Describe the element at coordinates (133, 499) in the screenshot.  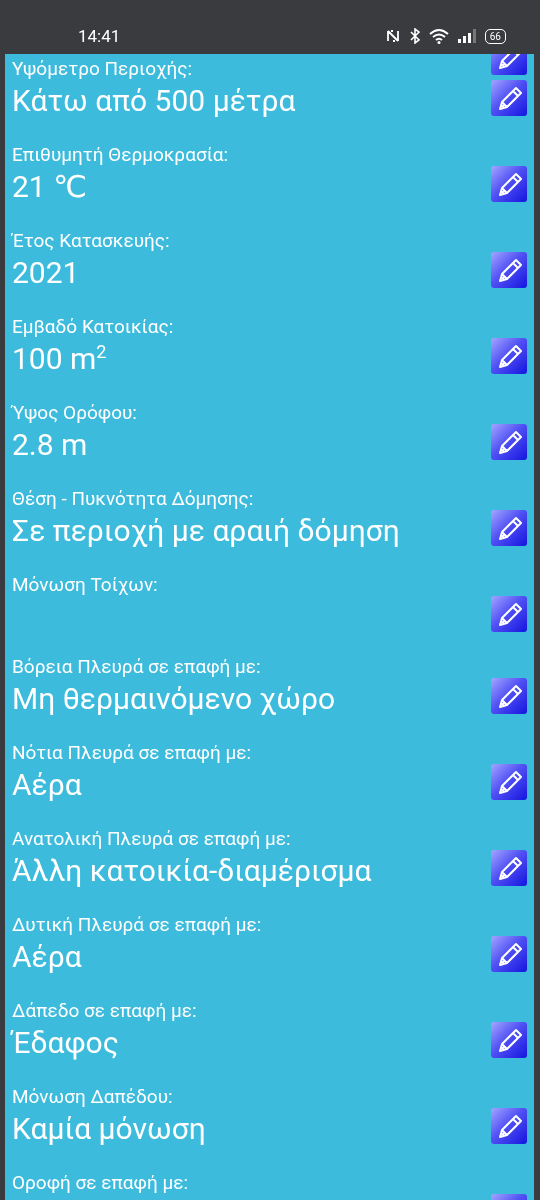
I see `field-label: Θέση - Πυκνότητα Δόμησης:` at that location.